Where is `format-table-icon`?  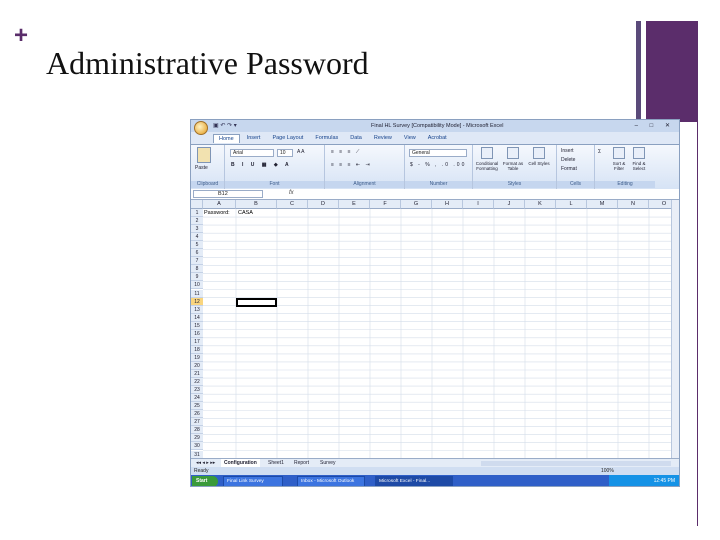
format-table-icon is located at coordinates (513, 153).